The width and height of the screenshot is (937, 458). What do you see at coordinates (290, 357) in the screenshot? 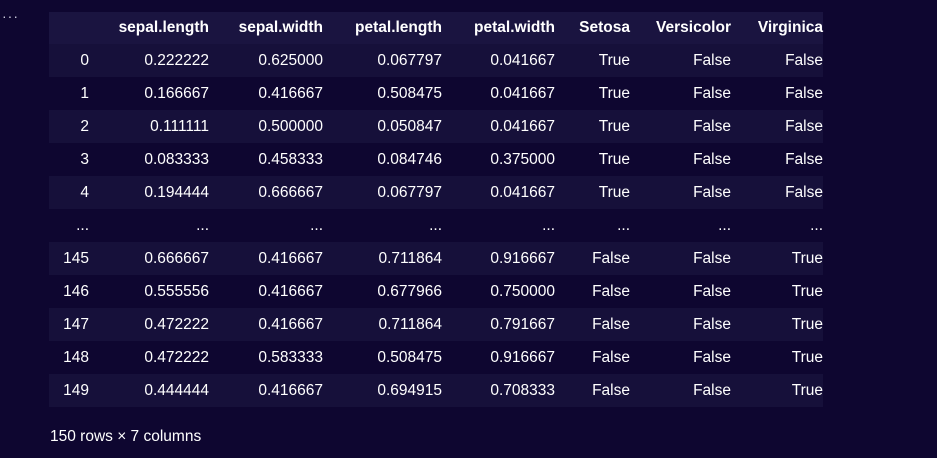
I see `cell-sepal-width: 0.583333` at bounding box center [290, 357].